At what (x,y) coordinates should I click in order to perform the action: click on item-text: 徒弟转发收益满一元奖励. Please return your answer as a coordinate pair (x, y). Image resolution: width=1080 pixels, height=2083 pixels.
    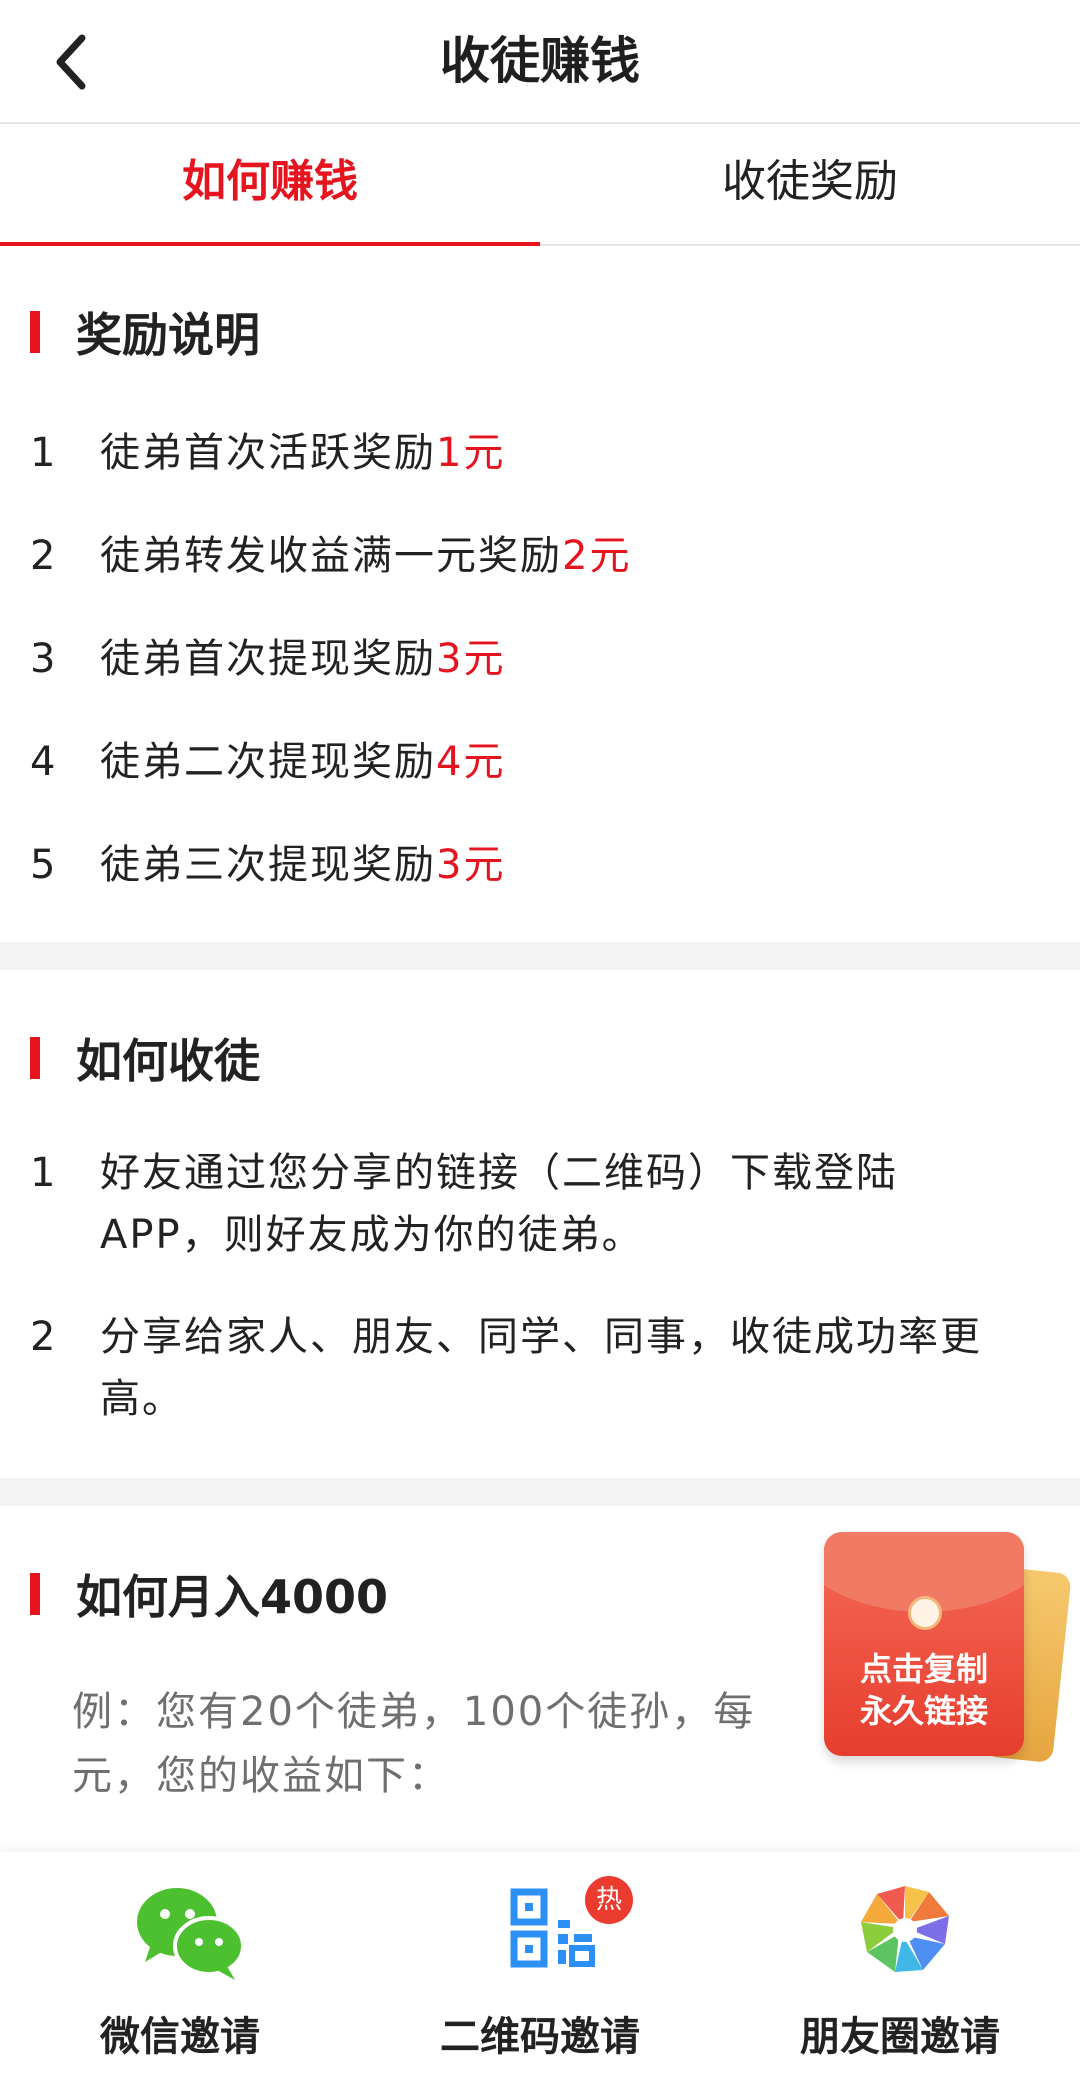
    Looking at the image, I should click on (331, 556).